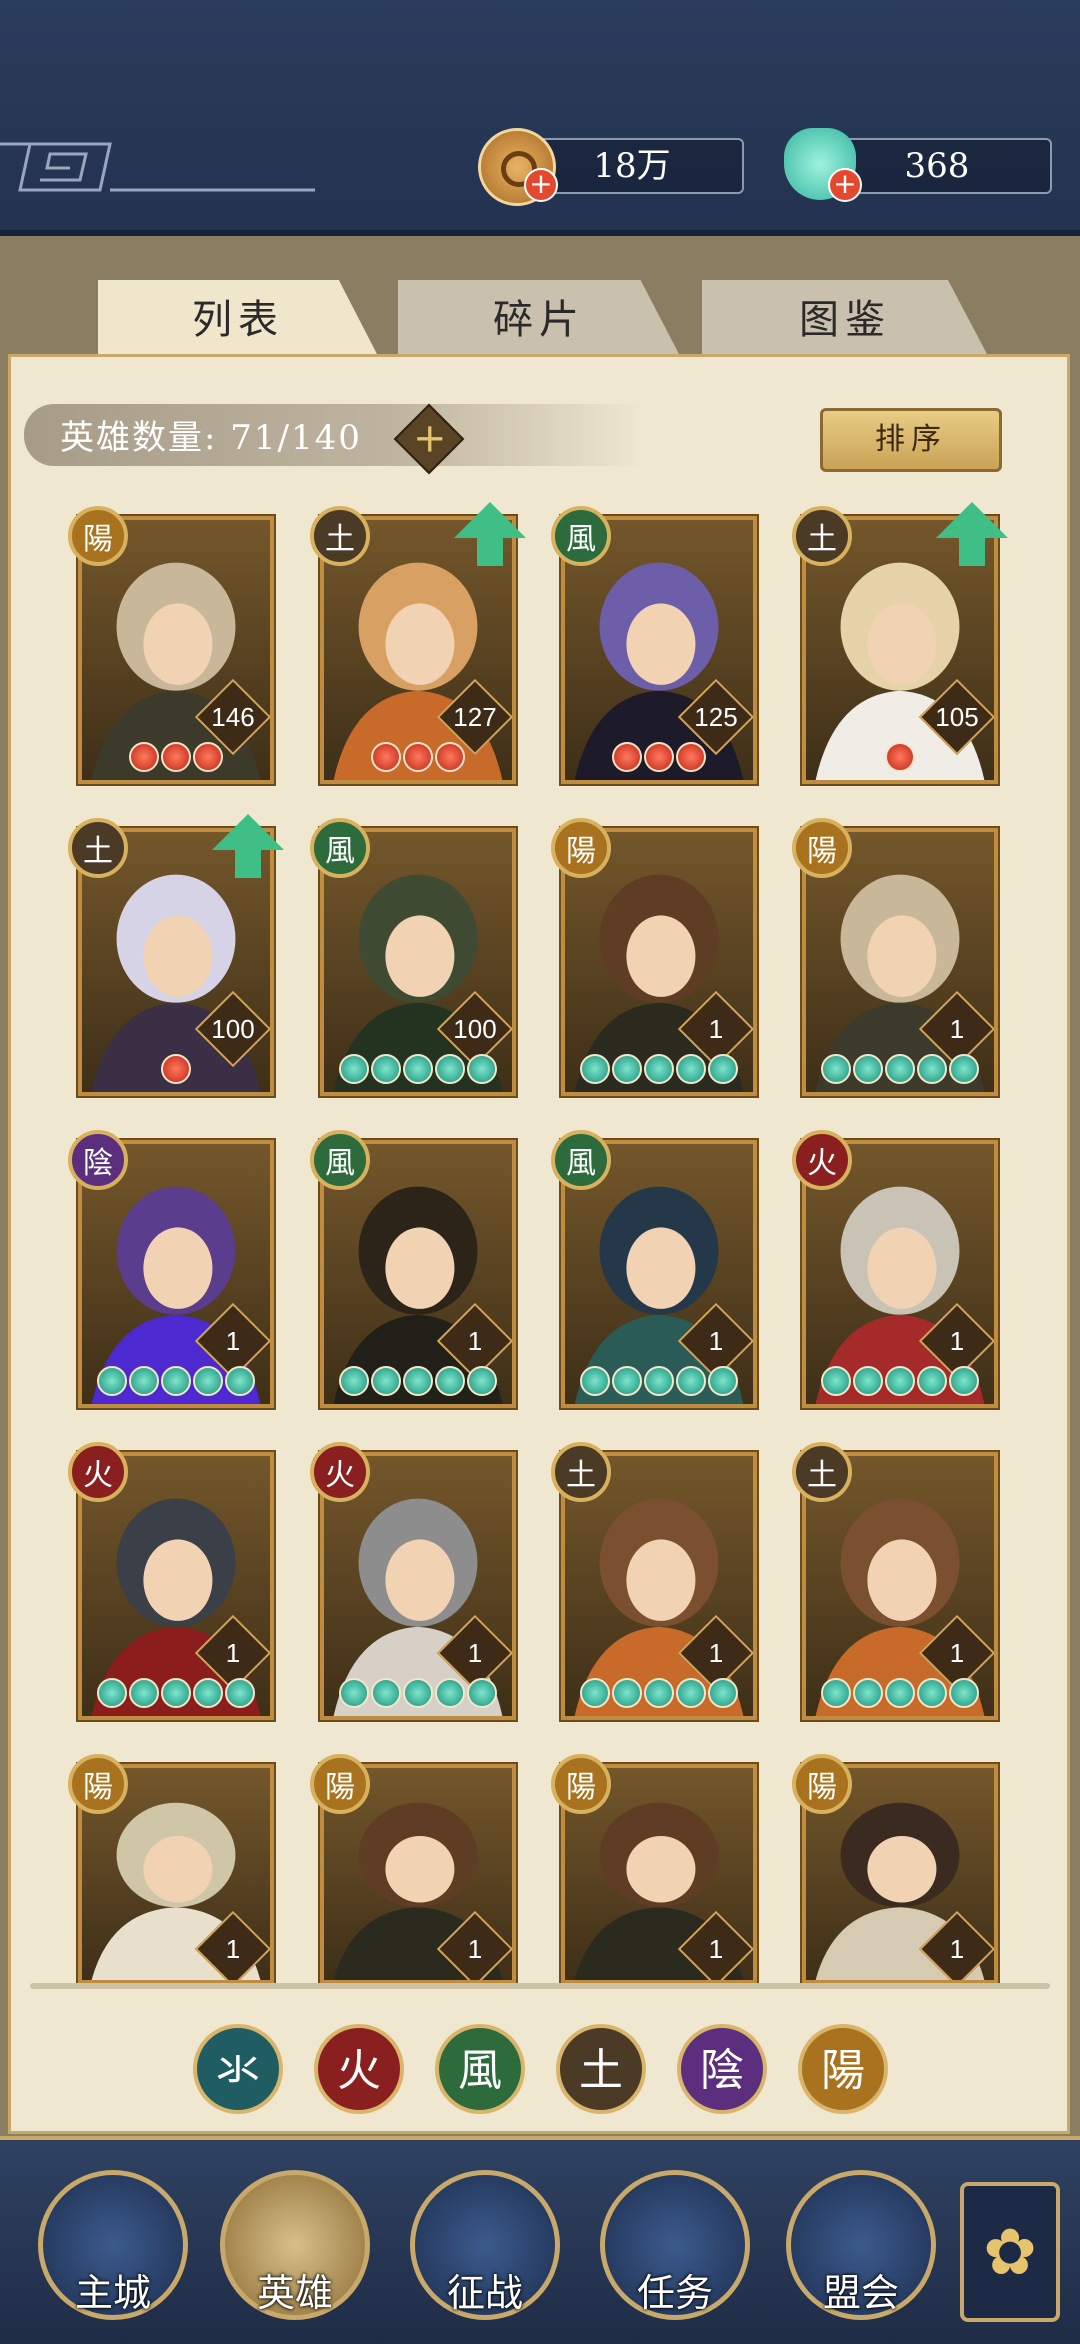 Image resolution: width=1080 pixels, height=2344 pixels. I want to click on filter-fire: 火, so click(359, 2069).